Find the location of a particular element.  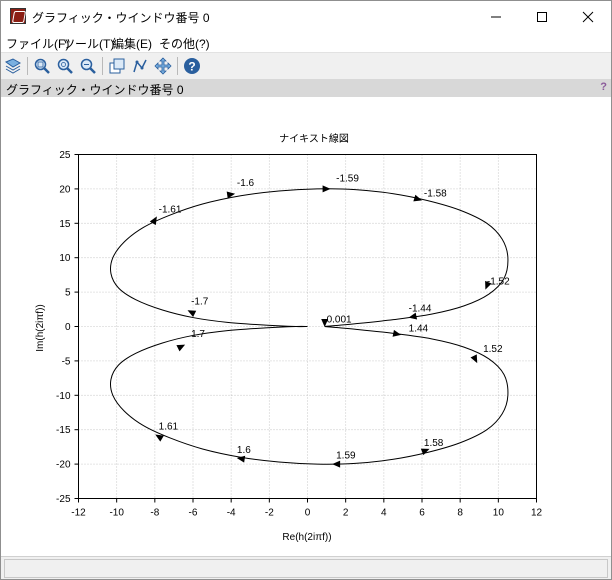

x-tick-label: 6 is located at coordinates (422, 513).